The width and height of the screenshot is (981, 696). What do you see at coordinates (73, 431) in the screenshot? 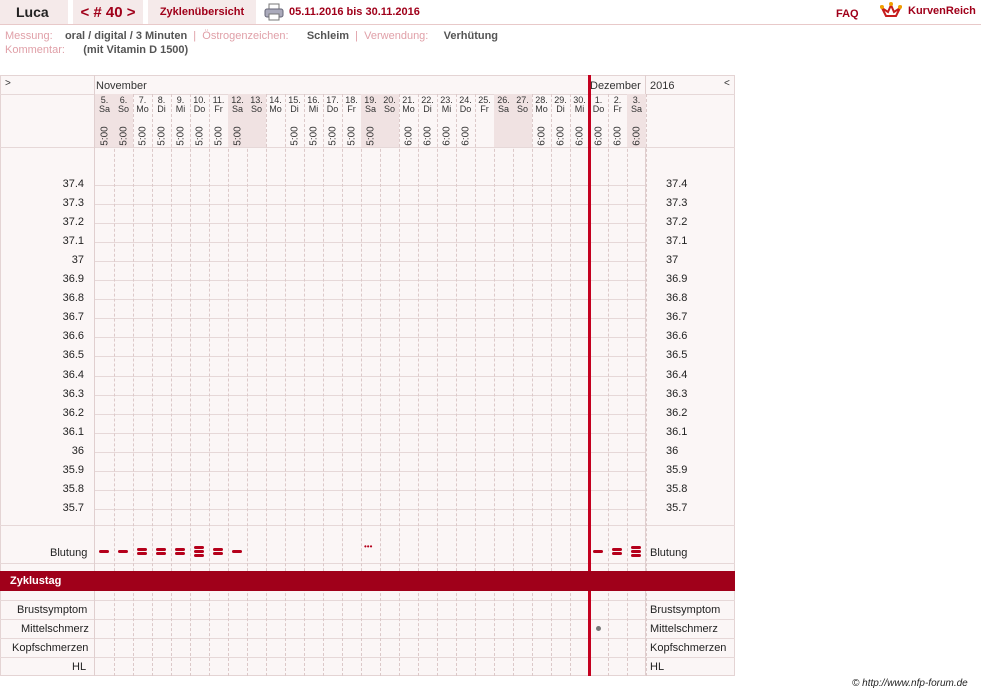
I see `temp-tick-left: 36.1` at bounding box center [73, 431].